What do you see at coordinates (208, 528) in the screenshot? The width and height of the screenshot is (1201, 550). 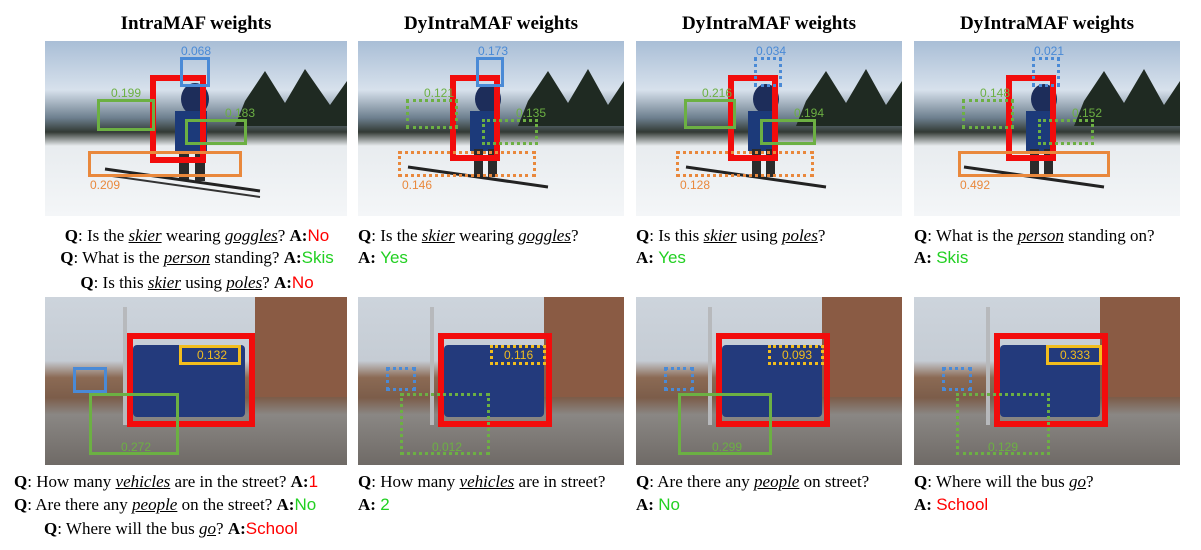 I see `keyword: go` at bounding box center [208, 528].